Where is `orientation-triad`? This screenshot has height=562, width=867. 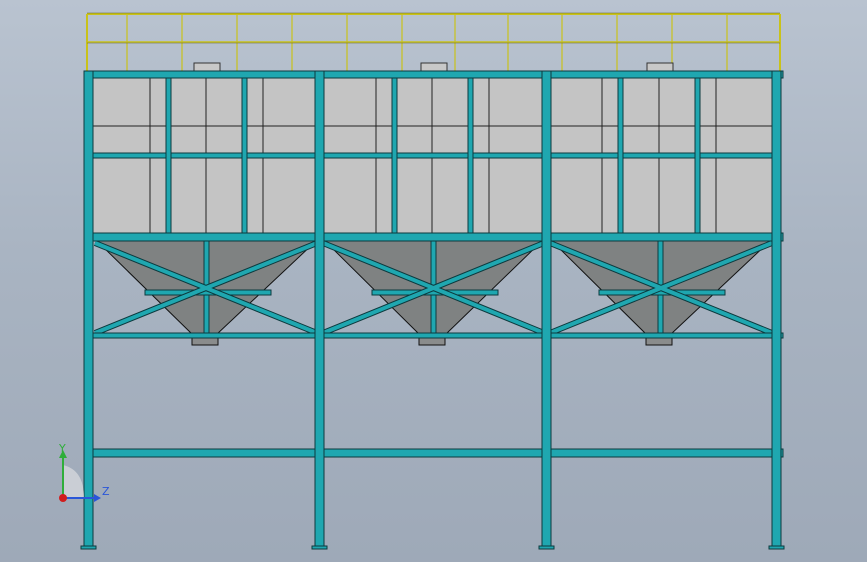 orientation-triad is located at coordinates (80, 476).